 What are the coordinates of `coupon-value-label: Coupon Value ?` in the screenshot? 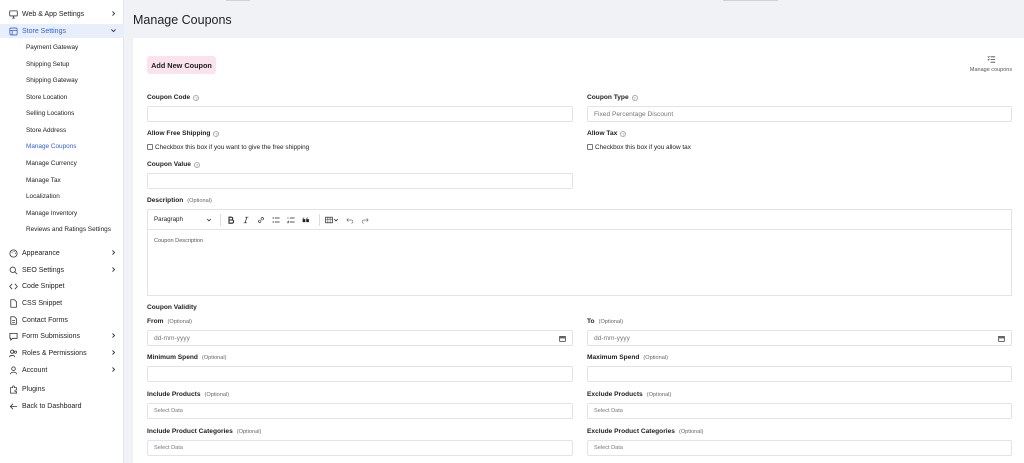 It's located at (173, 164).